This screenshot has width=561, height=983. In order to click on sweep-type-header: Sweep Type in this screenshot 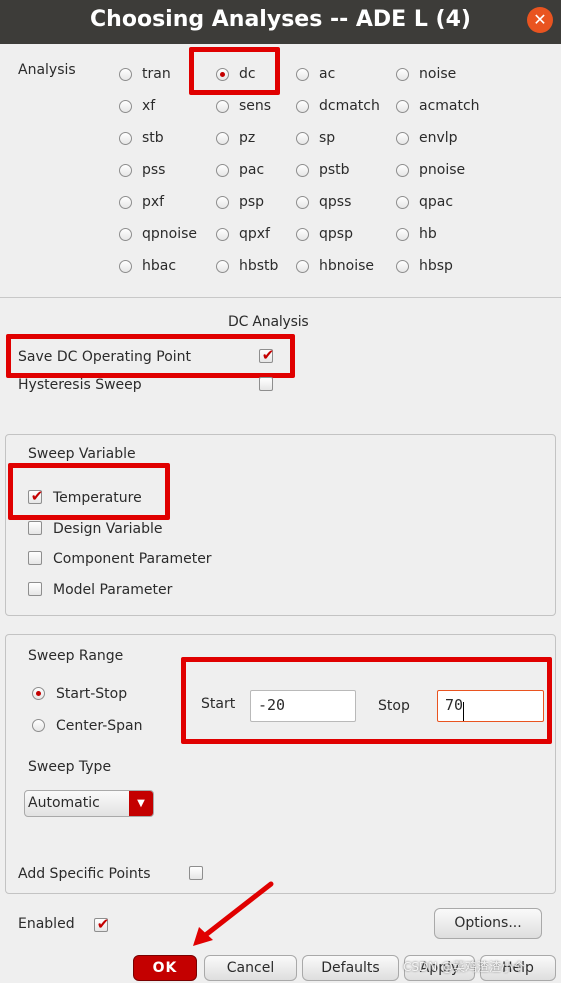, I will do `click(70, 767)`.